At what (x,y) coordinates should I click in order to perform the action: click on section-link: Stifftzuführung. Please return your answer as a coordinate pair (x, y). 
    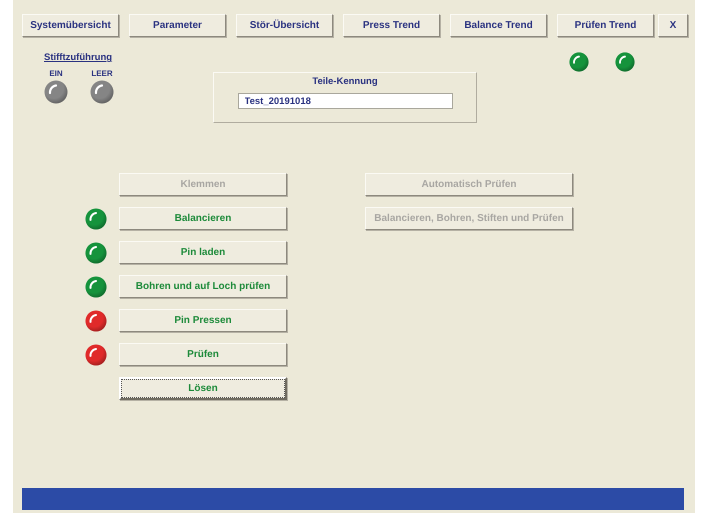
    Looking at the image, I should click on (94, 57).